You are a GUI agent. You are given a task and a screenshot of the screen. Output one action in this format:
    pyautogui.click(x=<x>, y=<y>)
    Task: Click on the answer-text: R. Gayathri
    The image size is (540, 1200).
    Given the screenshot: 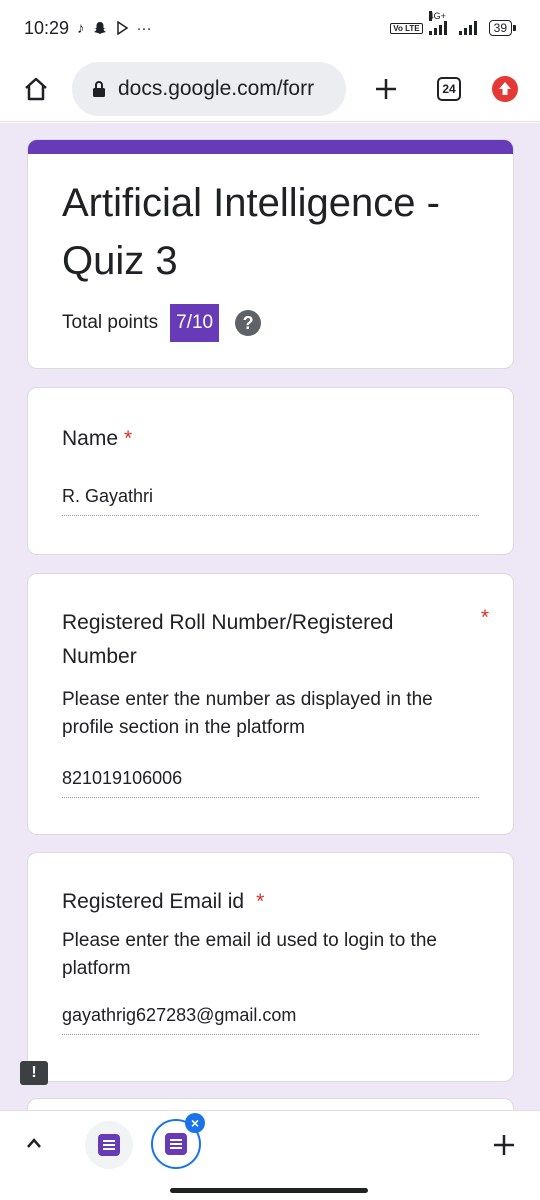 What is the action you would take?
    pyautogui.click(x=270, y=501)
    